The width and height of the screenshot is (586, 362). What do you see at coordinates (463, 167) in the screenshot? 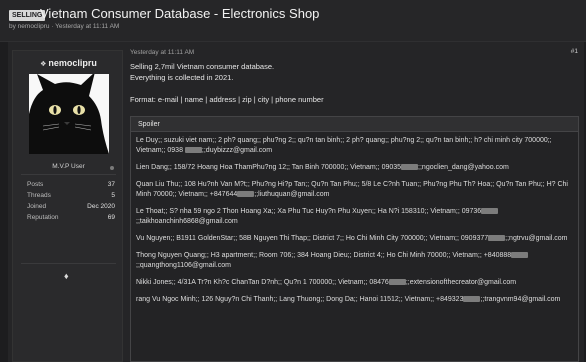
I see `record-email: ;;ngoclien_dang@yahoo.com` at bounding box center [463, 167].